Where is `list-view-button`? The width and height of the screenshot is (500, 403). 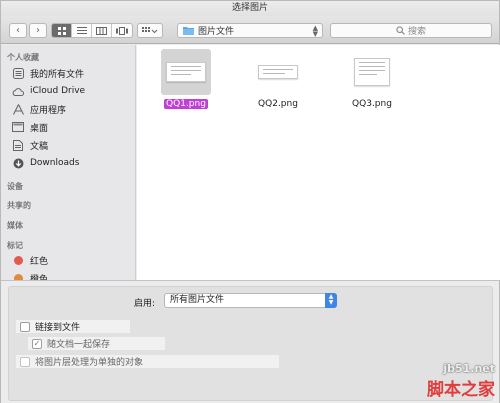 list-view-button is located at coordinates (82, 30).